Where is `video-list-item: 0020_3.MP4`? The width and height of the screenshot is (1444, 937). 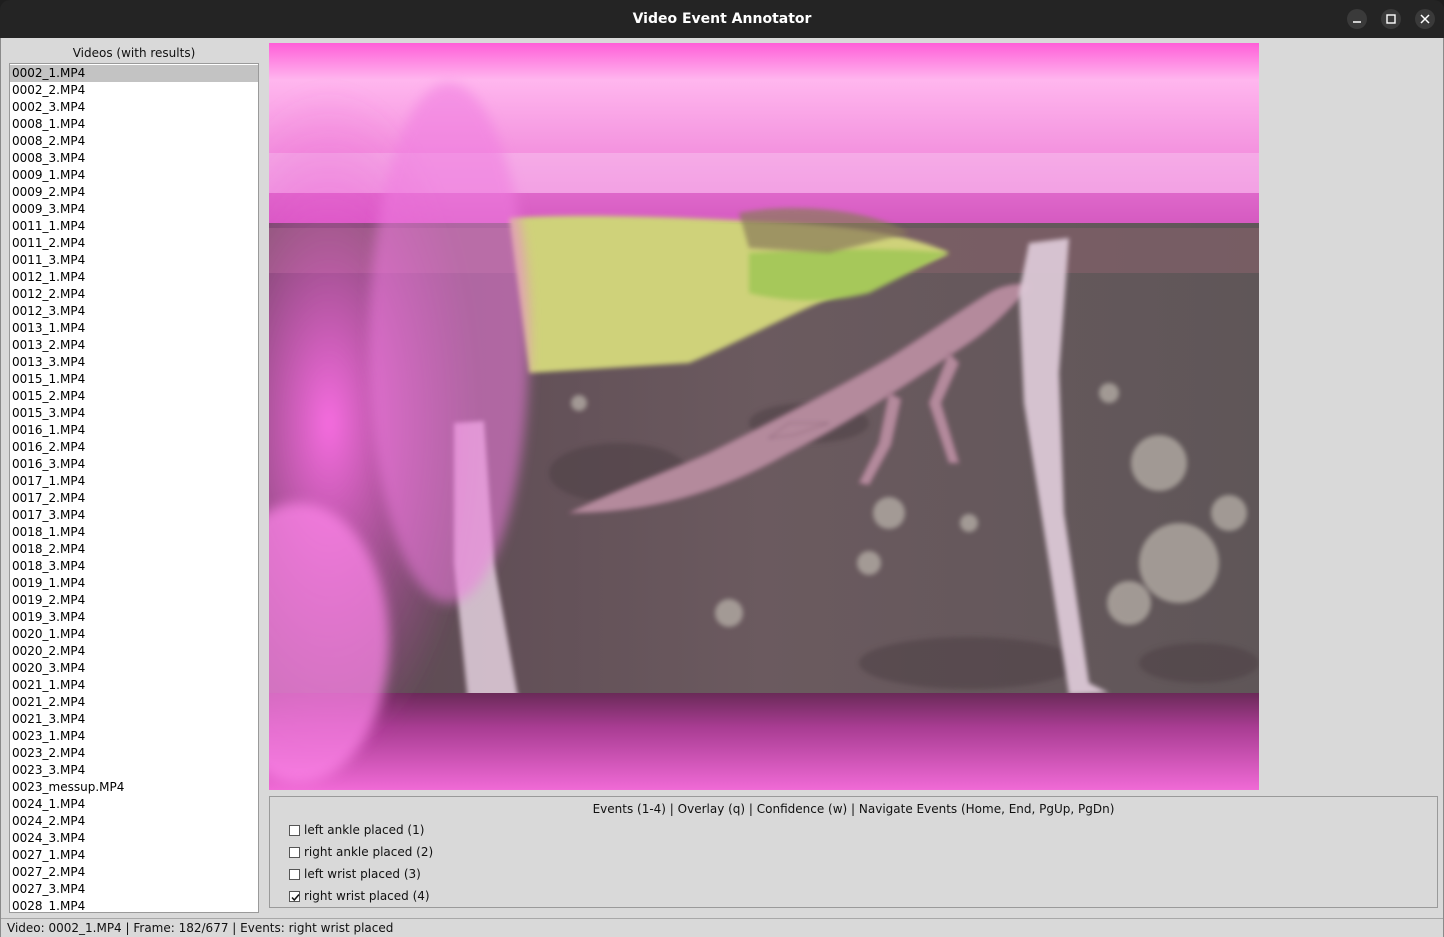 video-list-item: 0020_3.MP4 is located at coordinates (134, 668).